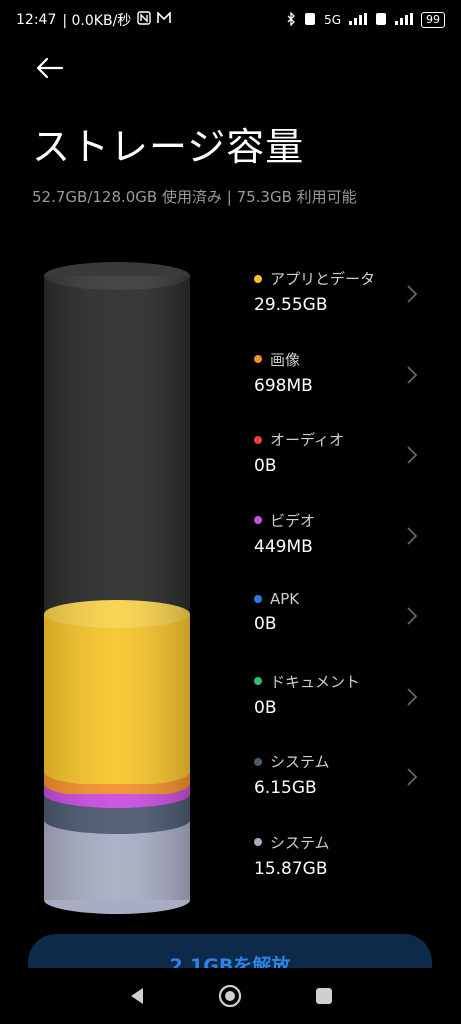  Describe the element at coordinates (285, 359) in the screenshot. I see `category-label: 画像` at that location.